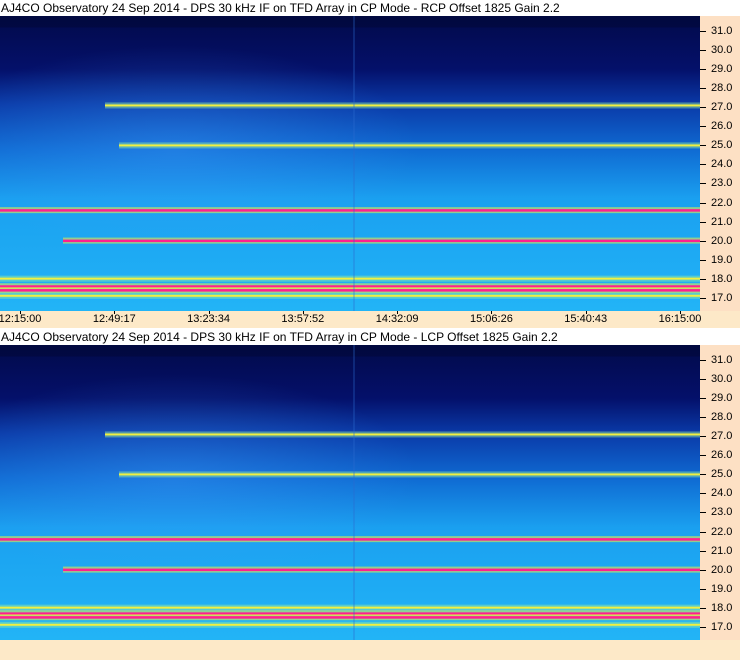 Image resolution: width=740 pixels, height=660 pixels. What do you see at coordinates (114, 319) in the screenshot?
I see `x-tick-label: 12:49:17` at bounding box center [114, 319].